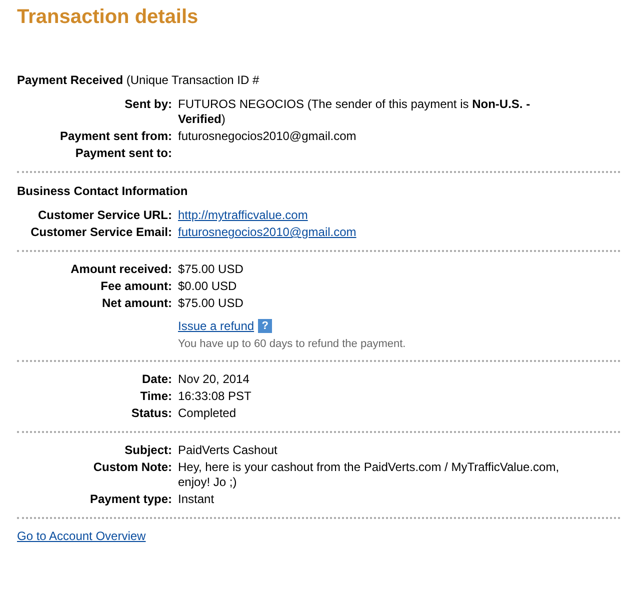 This screenshot has width=637, height=606. Describe the element at coordinates (81, 536) in the screenshot. I see `account-overview-link: Go to Account Overview` at that location.